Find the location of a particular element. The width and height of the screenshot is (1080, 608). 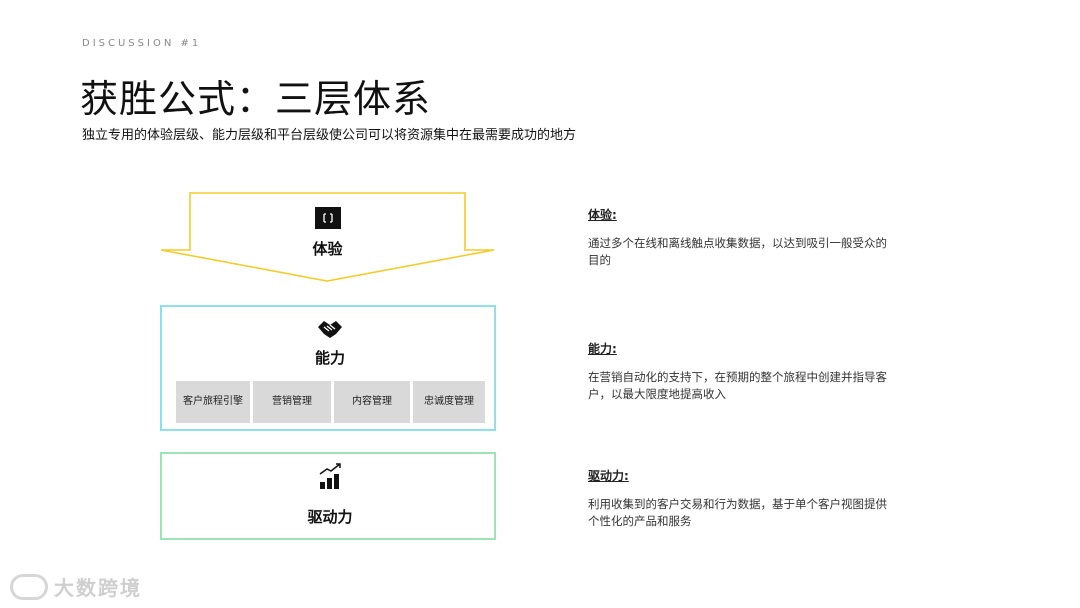

capability-items: 客户旅程引擎 营销管理 内容管理 忠诚度管理 is located at coordinates (330, 402).